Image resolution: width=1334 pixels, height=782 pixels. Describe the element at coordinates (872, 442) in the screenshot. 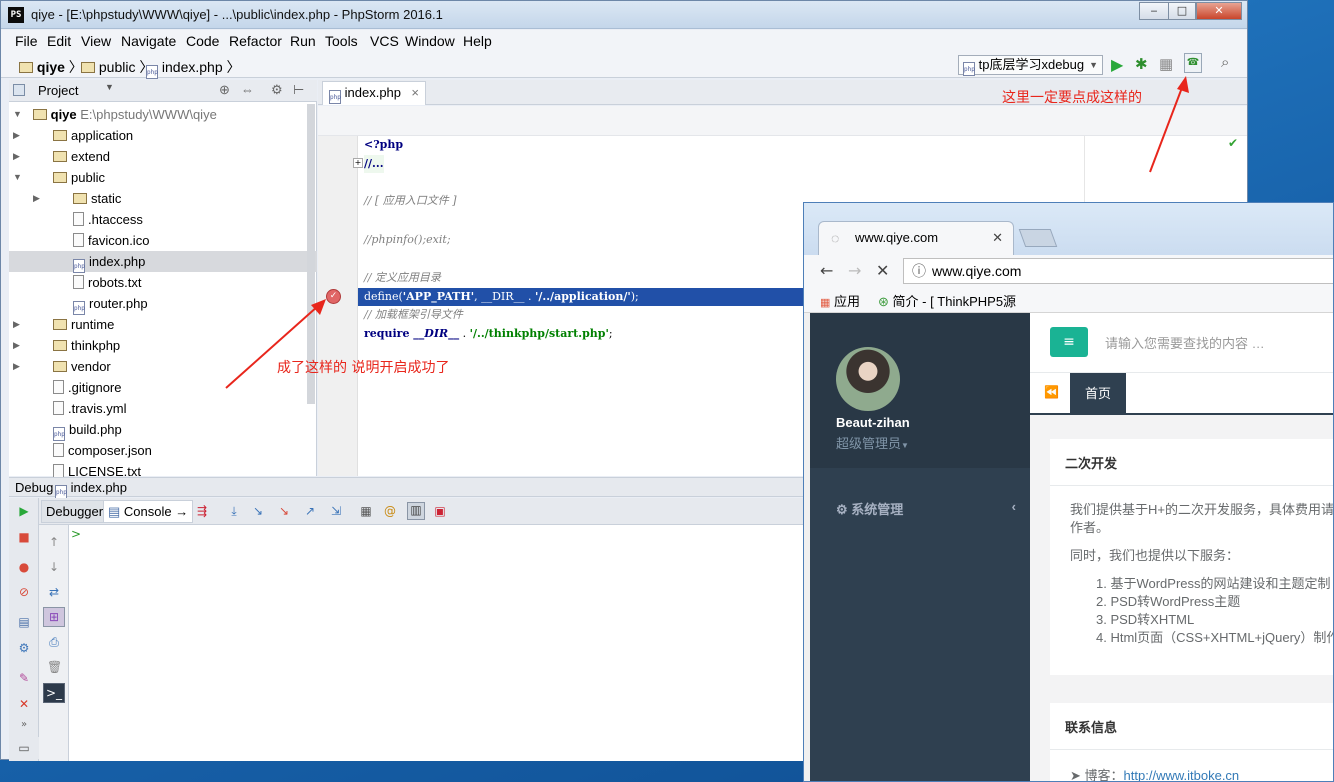

I see `user-role: 超级管理员▼` at that location.